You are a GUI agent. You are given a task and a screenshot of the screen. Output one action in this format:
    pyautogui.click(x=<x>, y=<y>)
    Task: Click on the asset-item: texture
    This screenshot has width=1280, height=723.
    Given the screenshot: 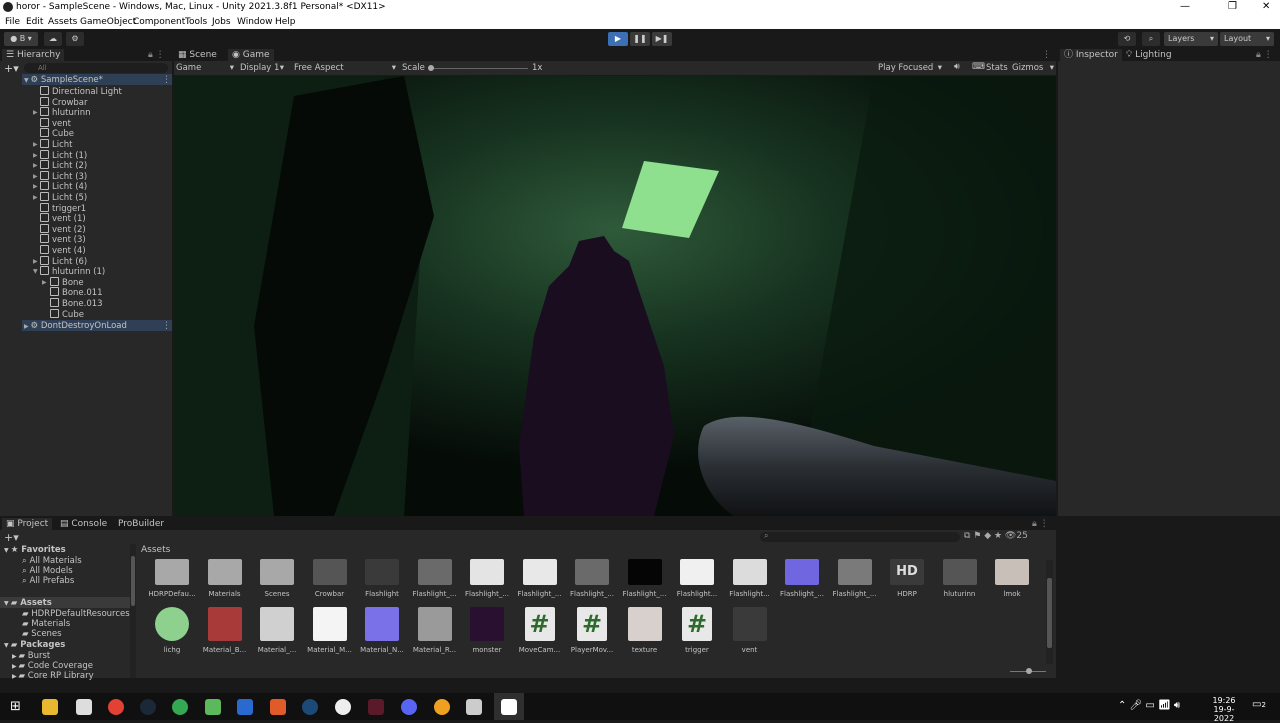 What is the action you would take?
    pyautogui.click(x=645, y=630)
    